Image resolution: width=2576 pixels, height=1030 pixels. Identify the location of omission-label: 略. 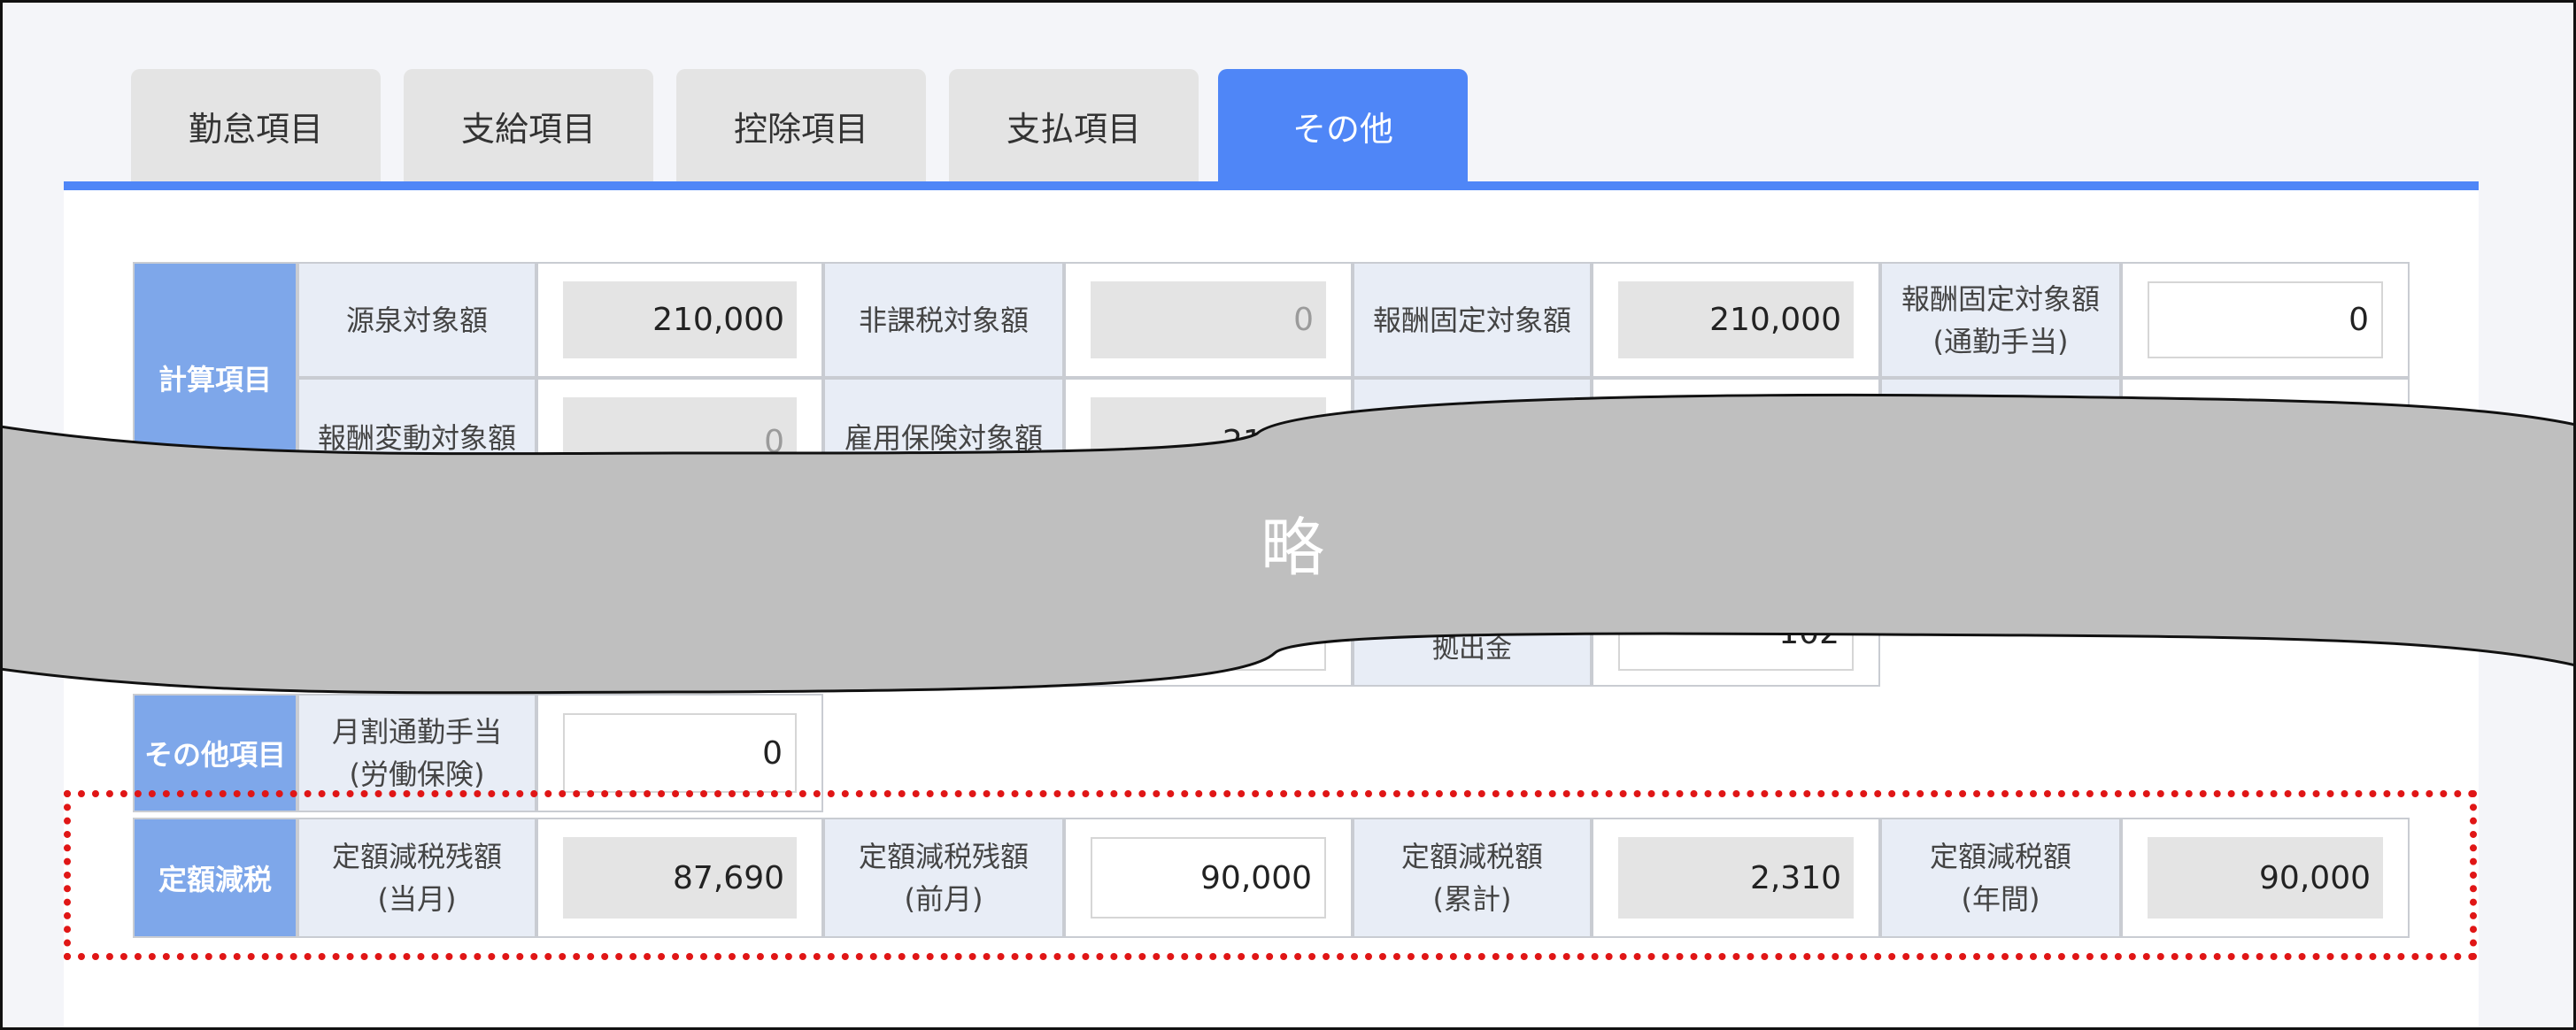
(1292, 548).